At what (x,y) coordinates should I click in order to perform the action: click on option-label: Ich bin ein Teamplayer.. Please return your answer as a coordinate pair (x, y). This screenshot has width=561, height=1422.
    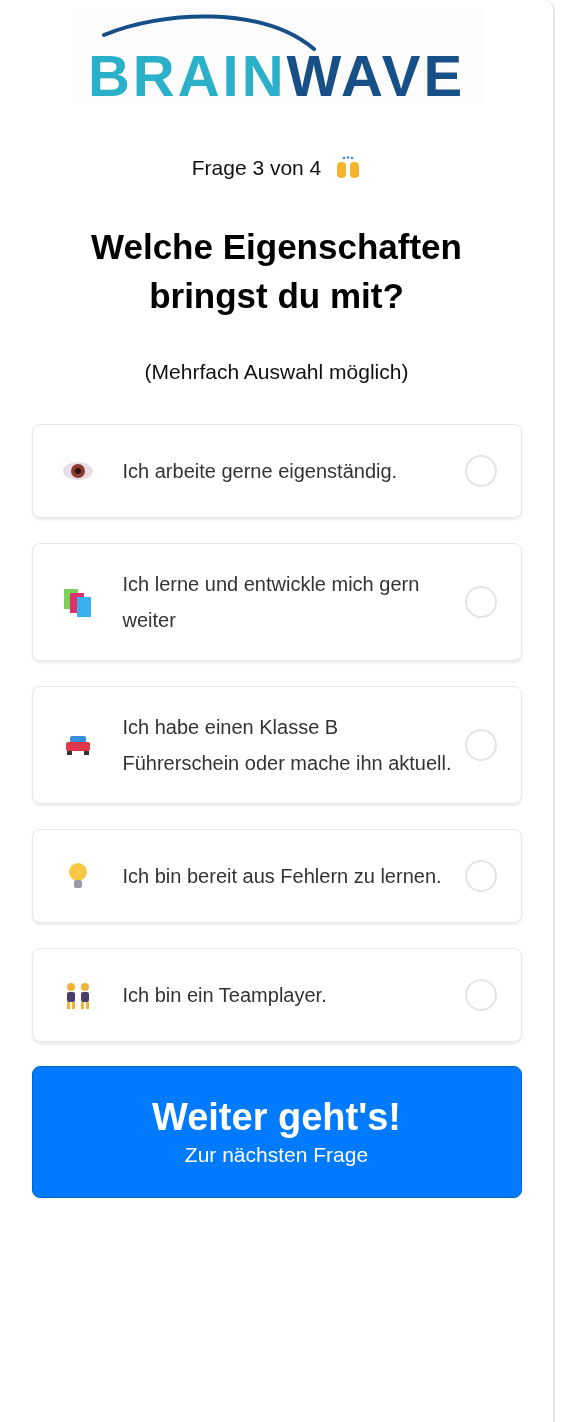
    Looking at the image, I should click on (225, 995).